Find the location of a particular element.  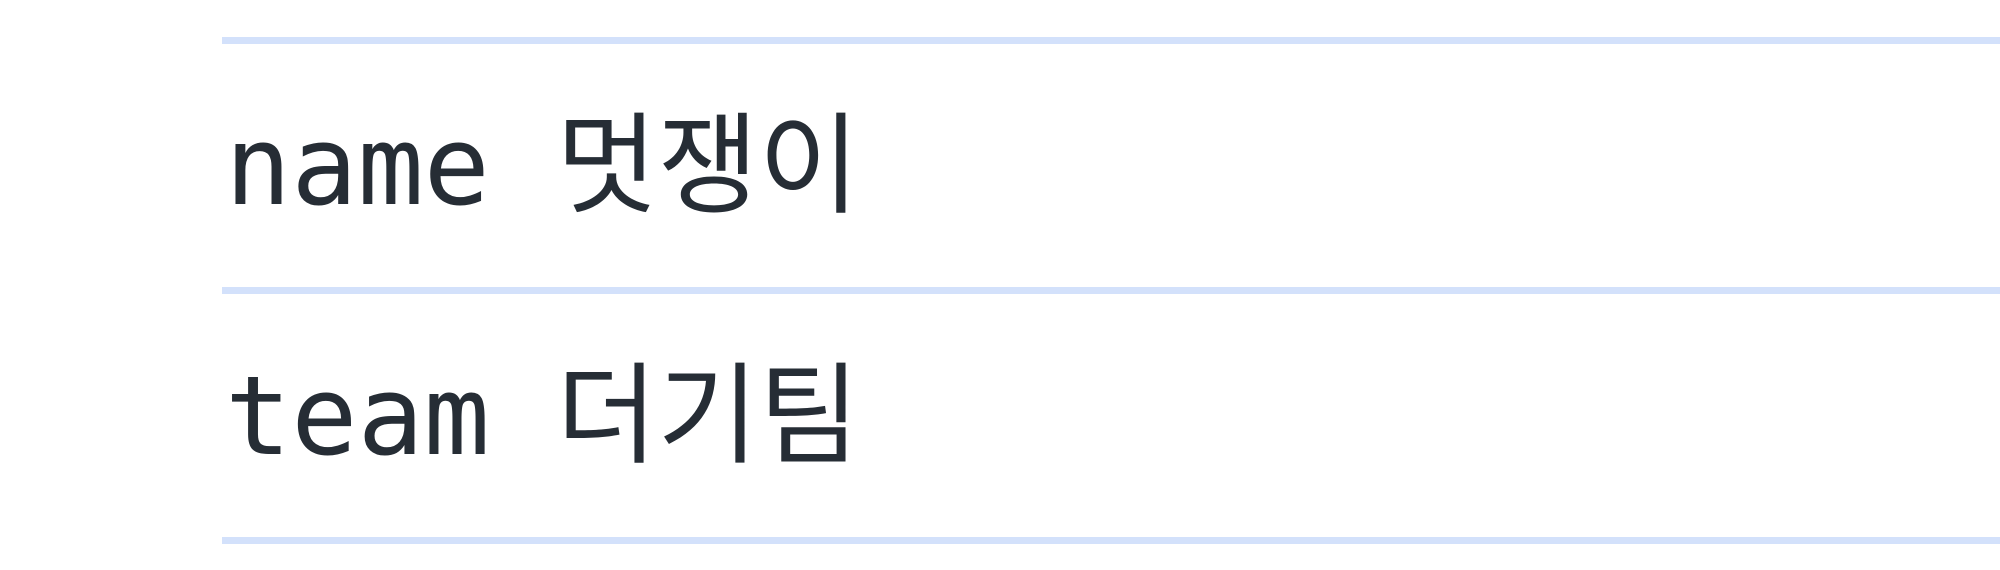

row-divider is located at coordinates (1111, 290).